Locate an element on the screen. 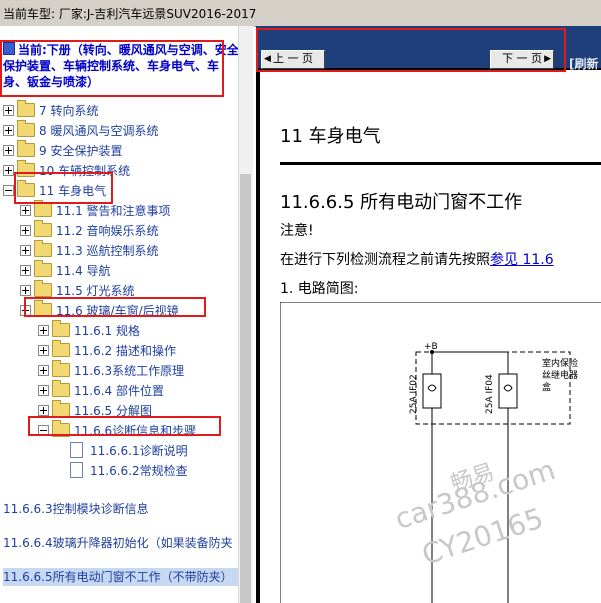 This screenshot has width=601, height=603. vehicle-info-bar: 当前车型: 厂家:J-吉利汽车远景SUV2016-2017 is located at coordinates (300, 13).